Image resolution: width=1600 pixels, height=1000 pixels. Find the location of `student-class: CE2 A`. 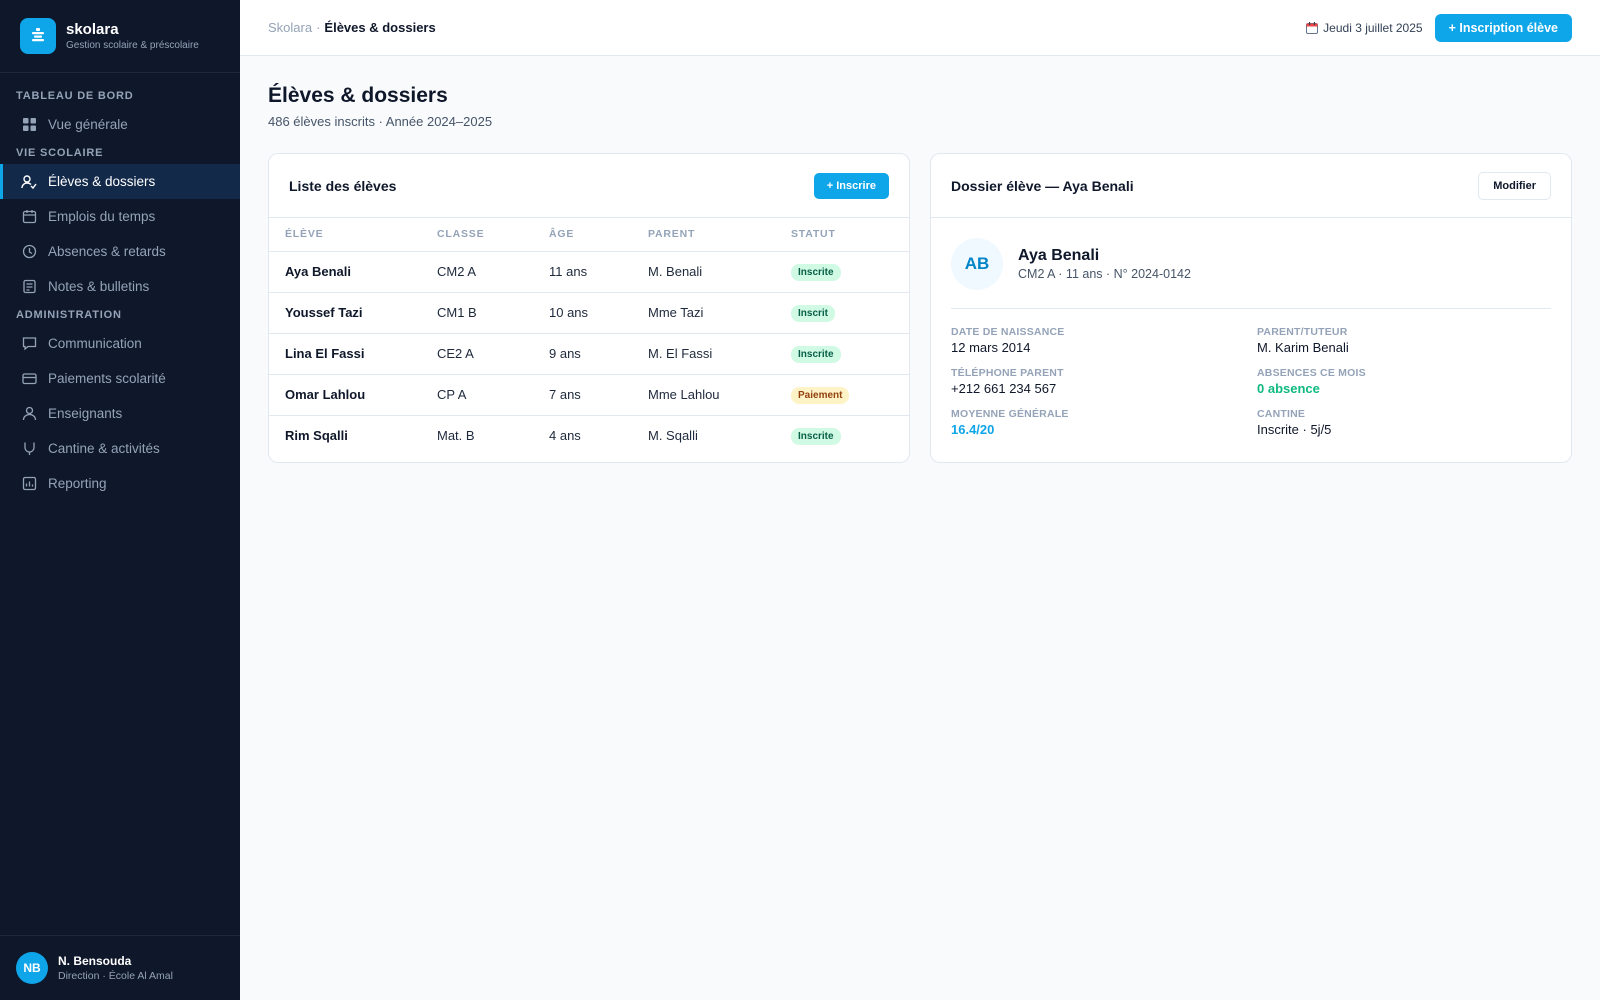

student-class: CE2 A is located at coordinates (477, 354).